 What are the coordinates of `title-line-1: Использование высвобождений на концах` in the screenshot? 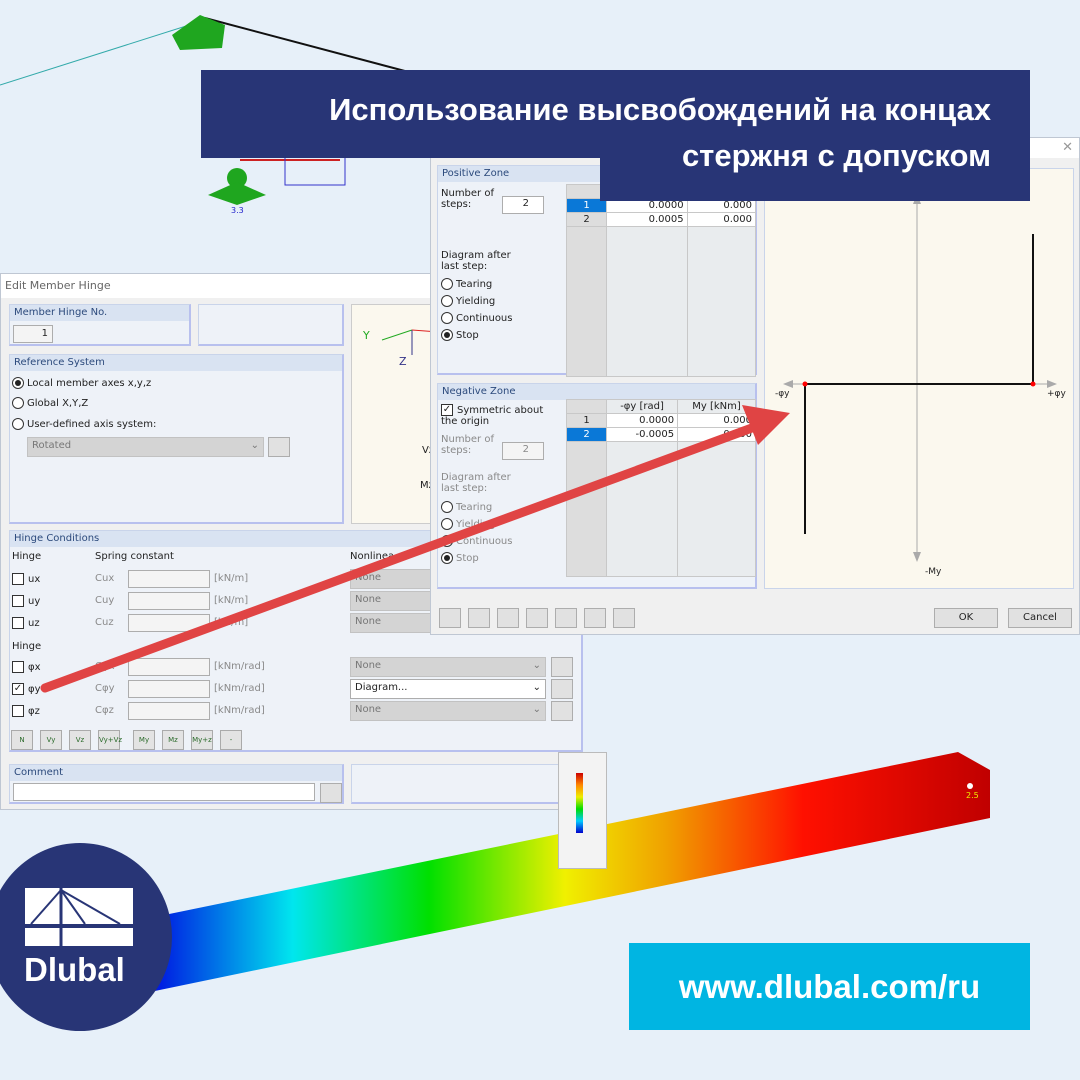 It's located at (660, 109).